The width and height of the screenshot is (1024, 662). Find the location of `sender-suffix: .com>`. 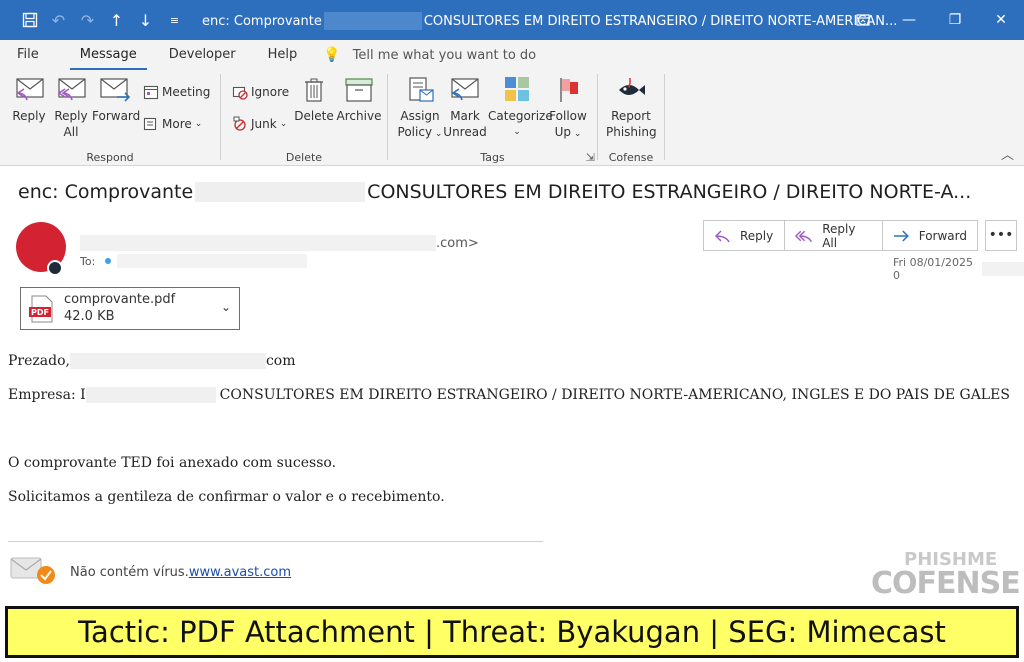

sender-suffix: .com> is located at coordinates (457, 243).